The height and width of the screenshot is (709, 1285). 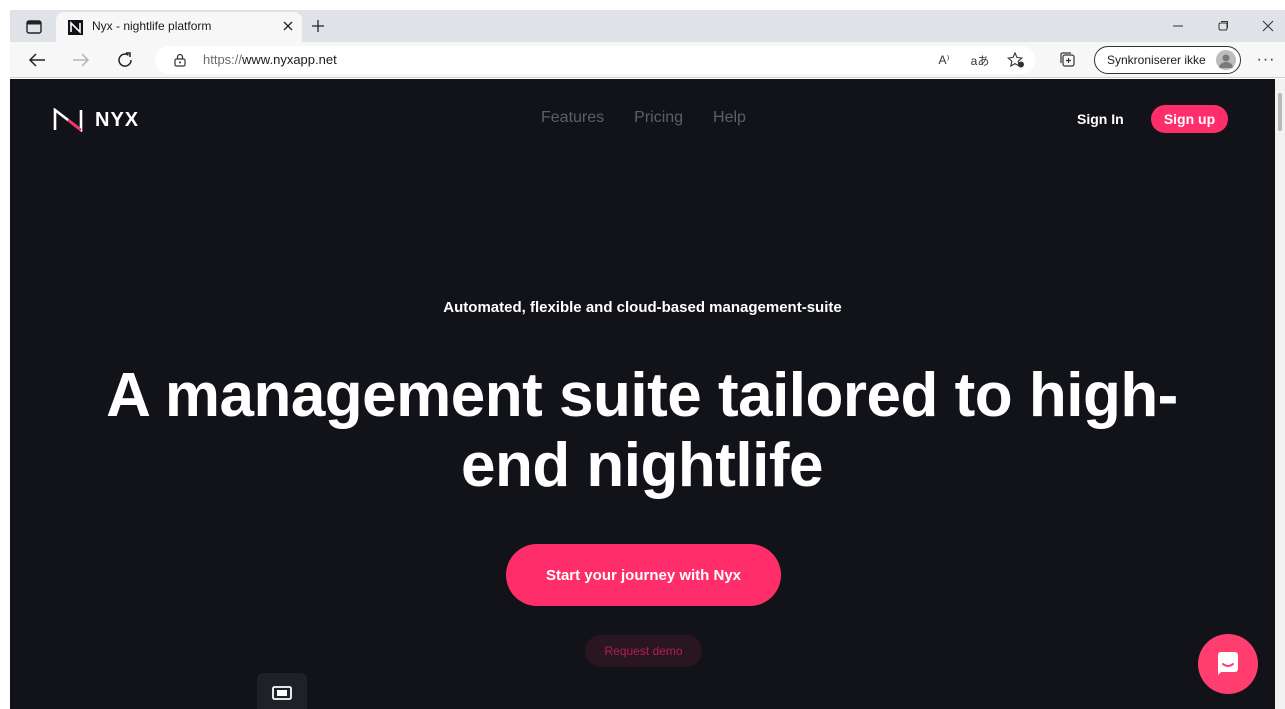 I want to click on request-demo-button: Request demo, so click(x=643, y=651).